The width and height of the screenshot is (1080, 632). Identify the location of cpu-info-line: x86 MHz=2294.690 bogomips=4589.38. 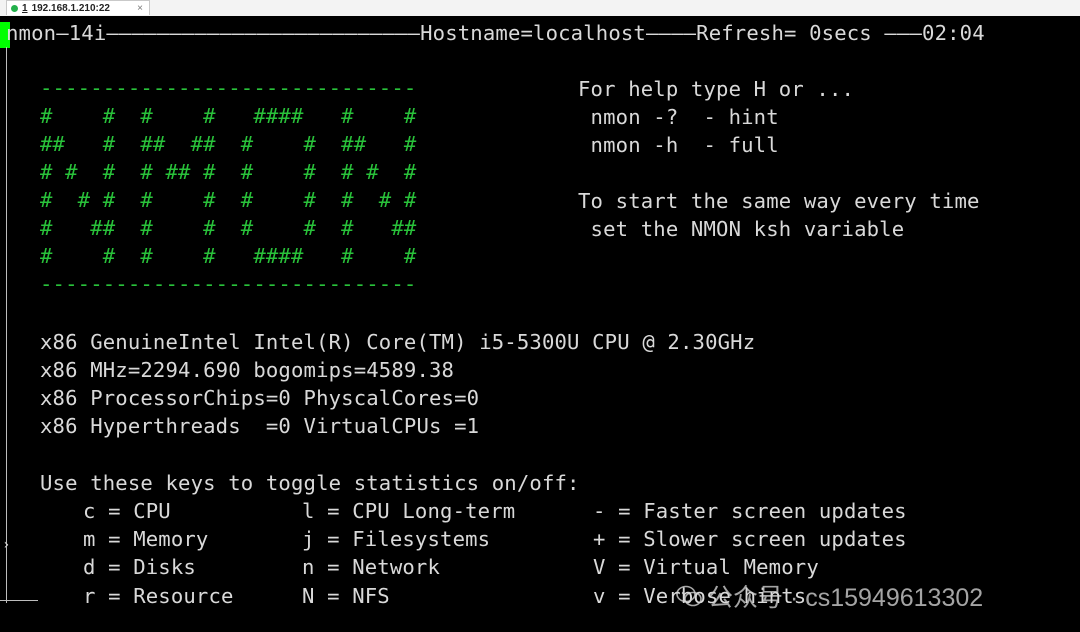
(247, 370).